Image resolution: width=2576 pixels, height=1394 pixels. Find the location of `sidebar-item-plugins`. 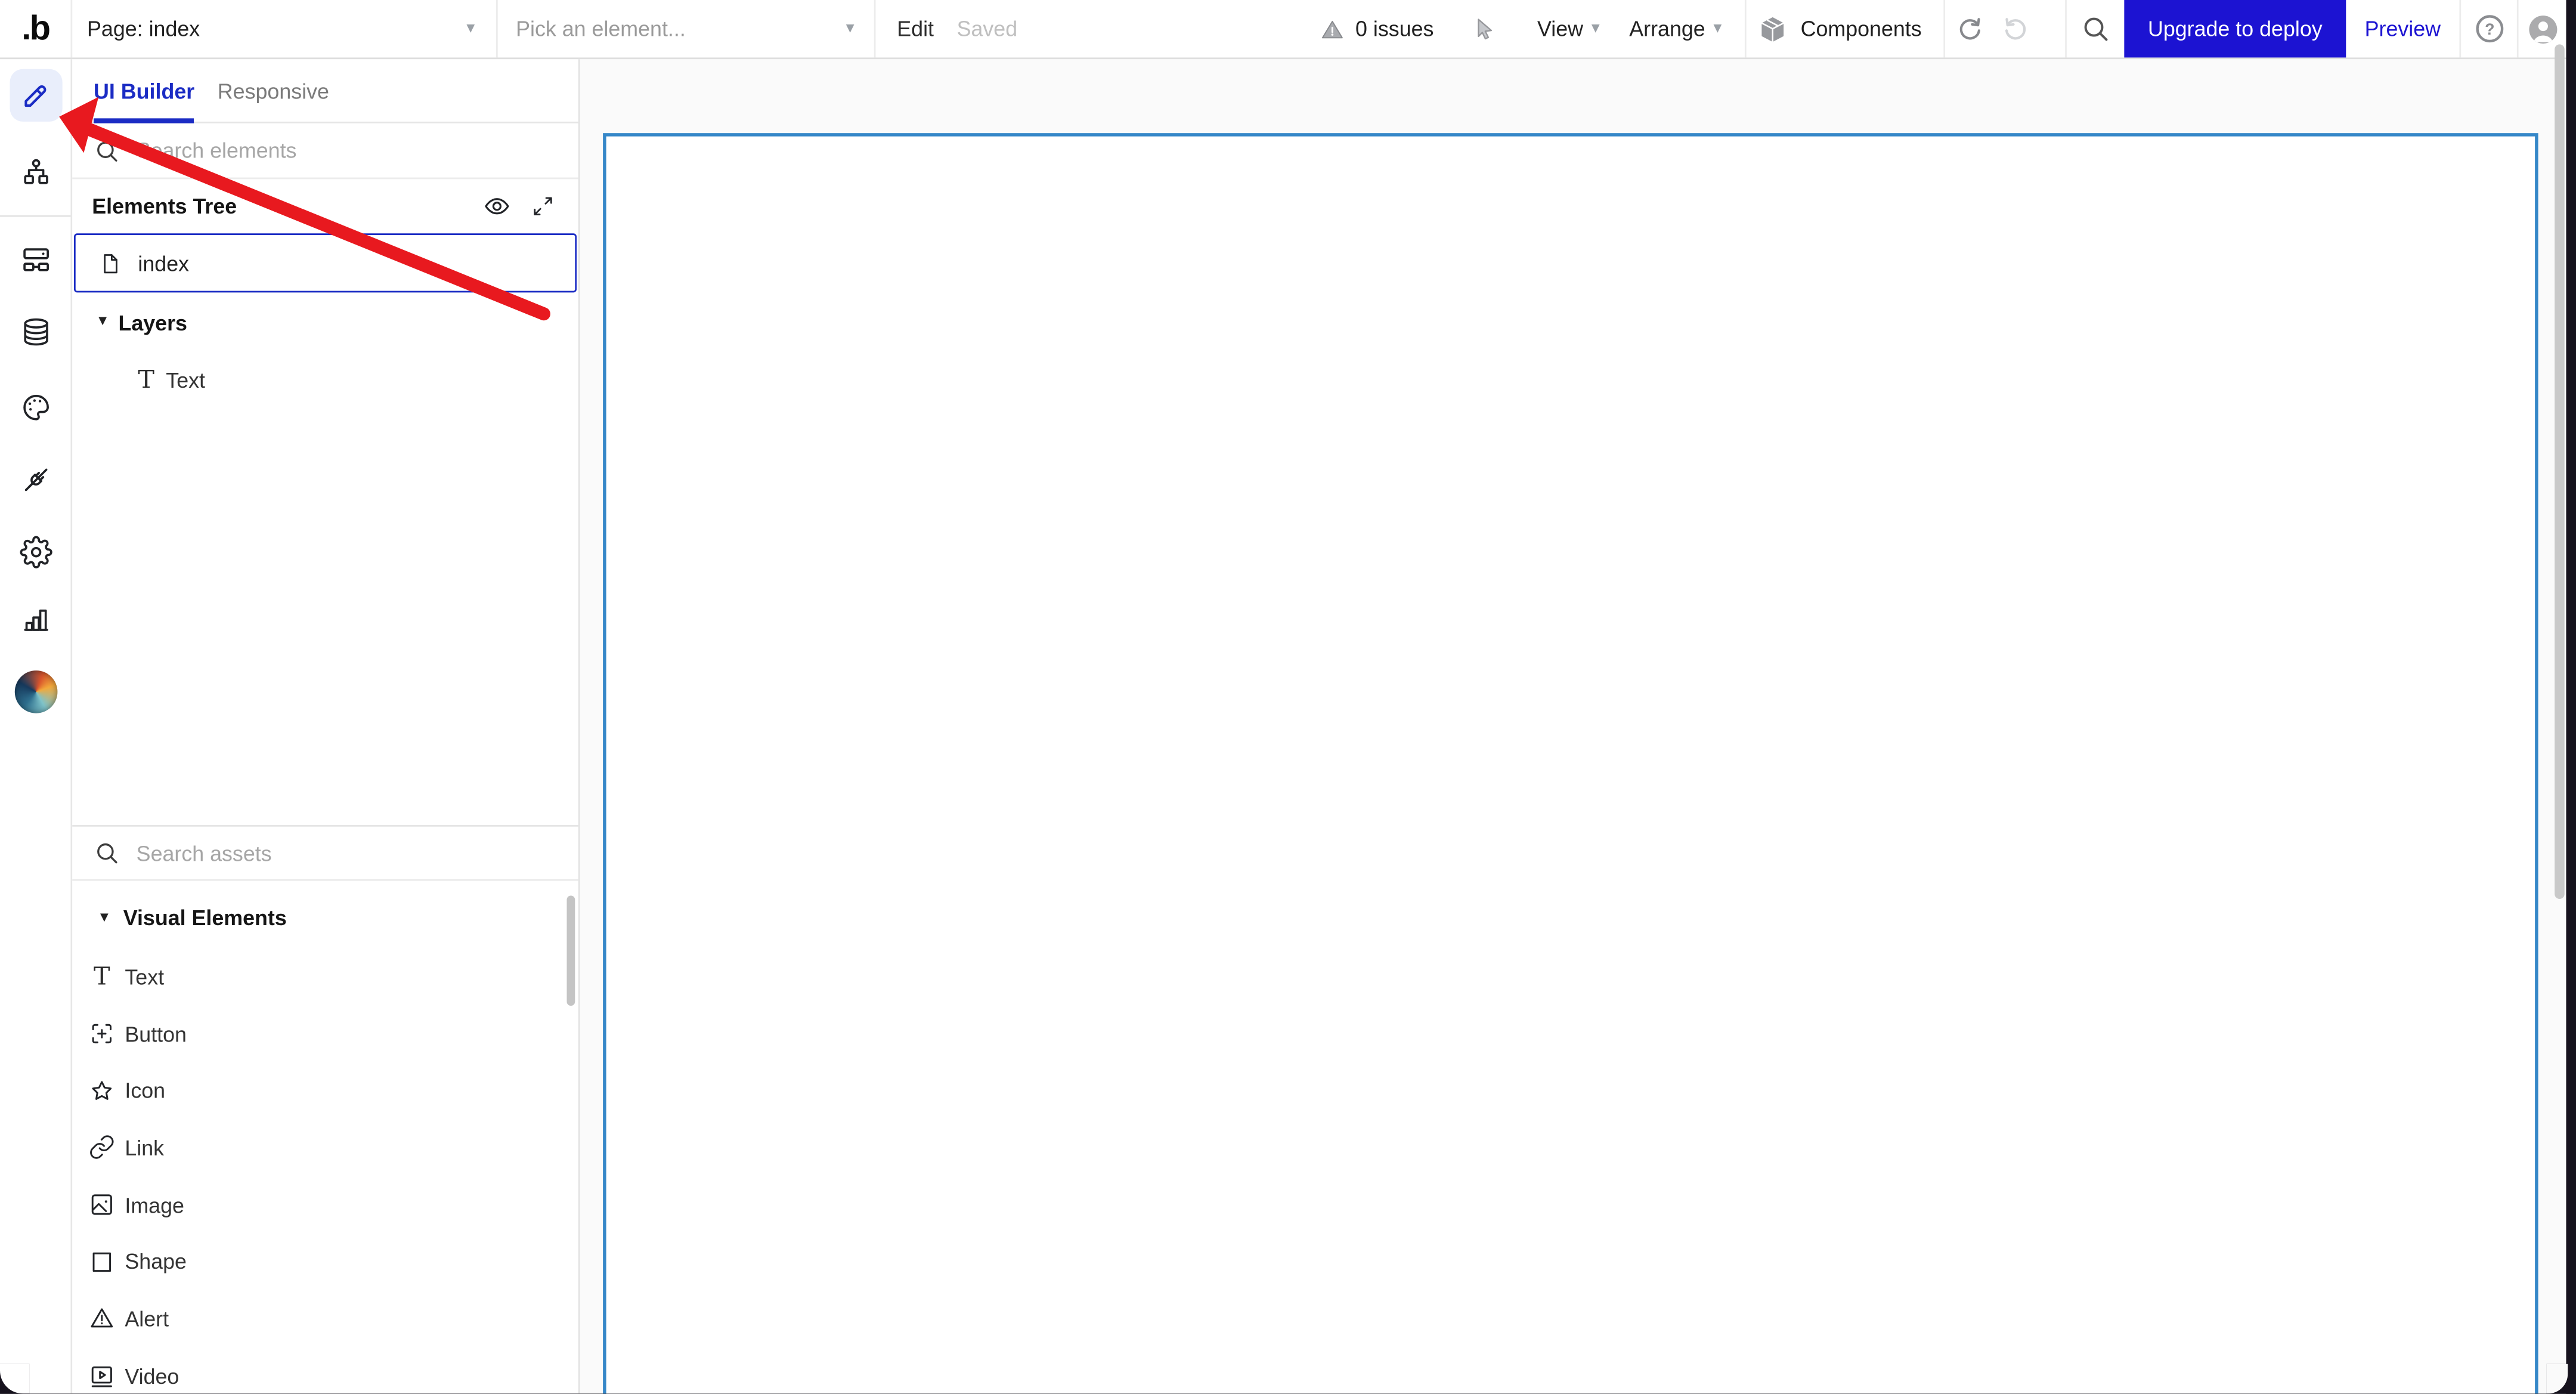

sidebar-item-plugins is located at coordinates (35, 479).